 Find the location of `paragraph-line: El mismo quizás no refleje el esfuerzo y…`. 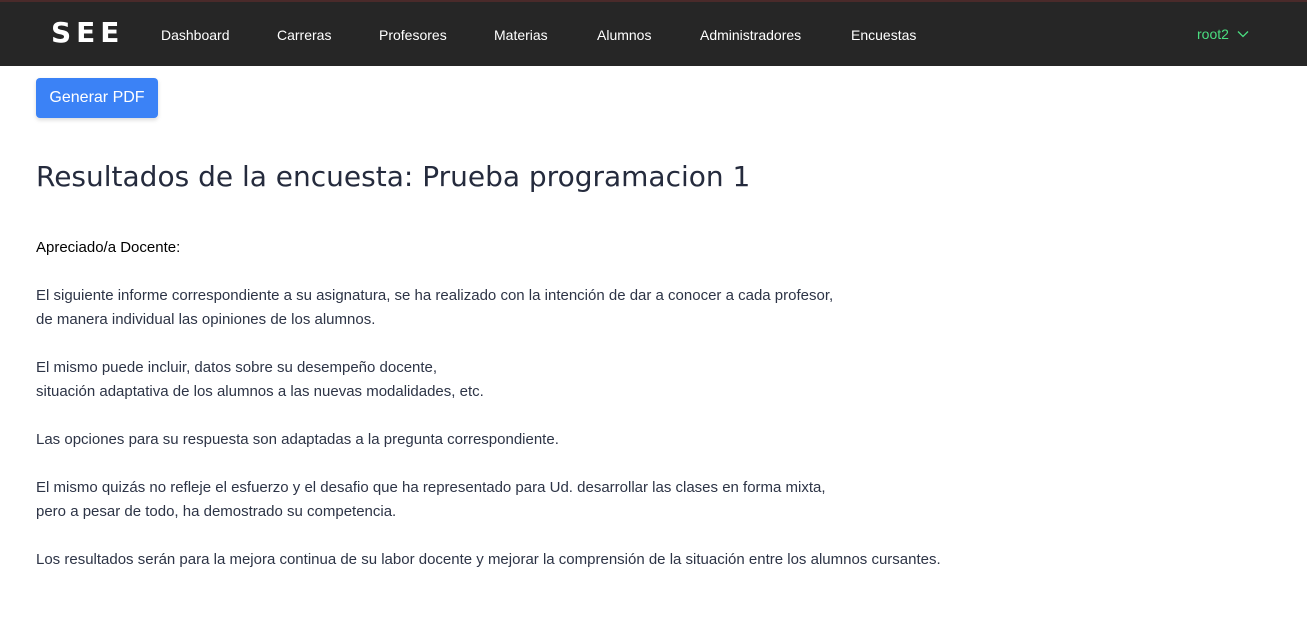

paragraph-line: El mismo quizás no refleje el esfuerzo y… is located at coordinates (431, 487).